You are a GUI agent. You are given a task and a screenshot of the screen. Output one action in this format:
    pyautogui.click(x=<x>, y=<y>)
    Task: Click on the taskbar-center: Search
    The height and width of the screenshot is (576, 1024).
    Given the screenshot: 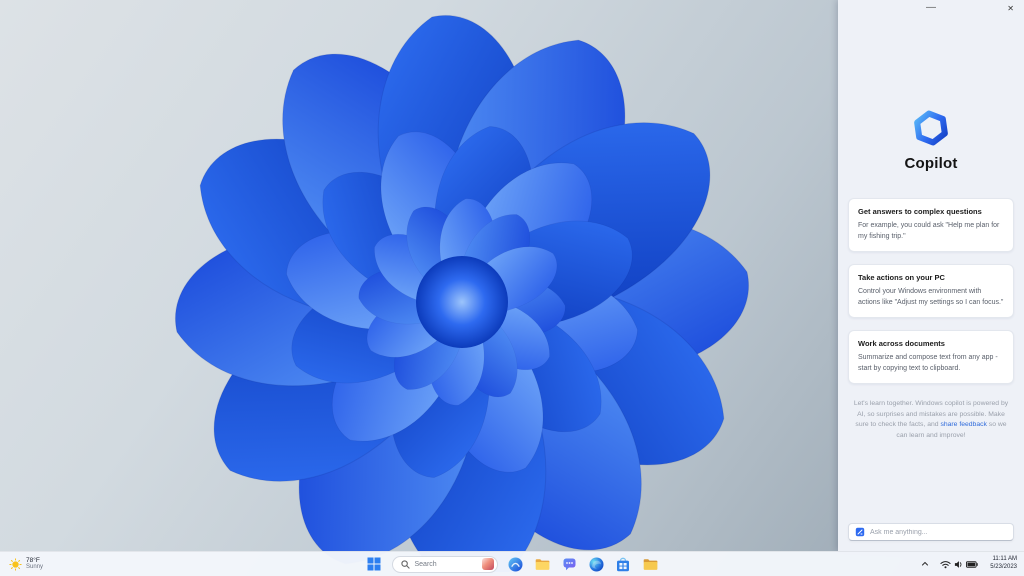 What is the action you would take?
    pyautogui.click(x=512, y=564)
    